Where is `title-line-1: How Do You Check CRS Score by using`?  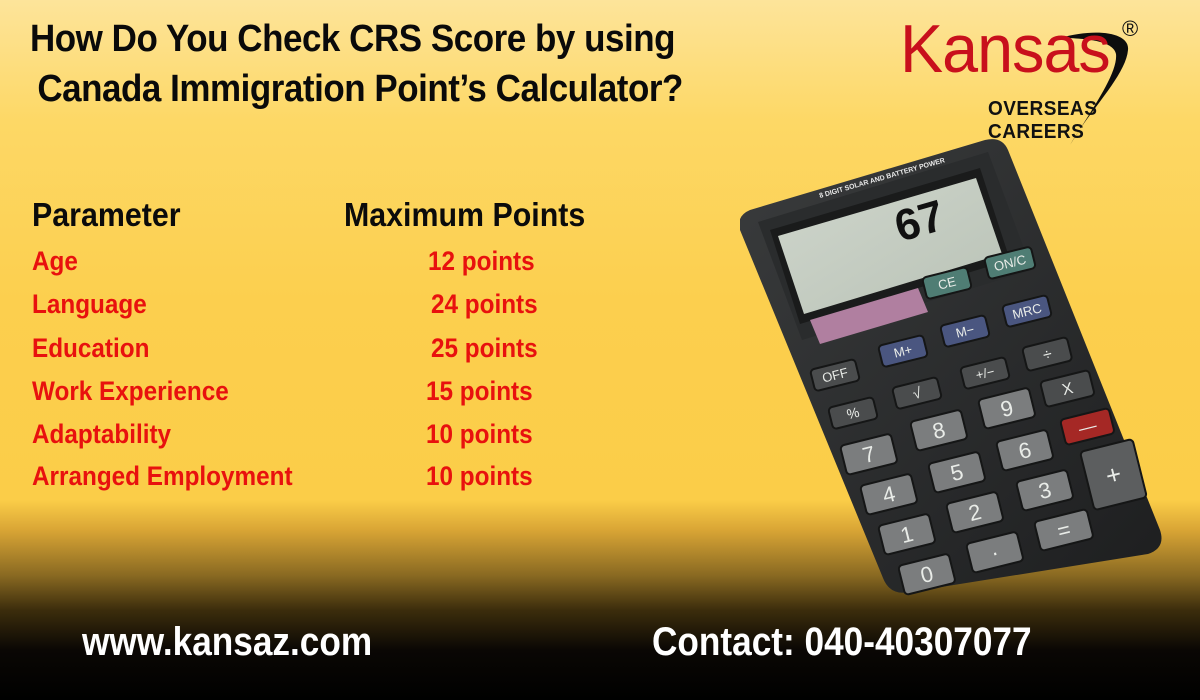
title-line-1: How Do You Check CRS Score by using is located at coordinates (353, 39).